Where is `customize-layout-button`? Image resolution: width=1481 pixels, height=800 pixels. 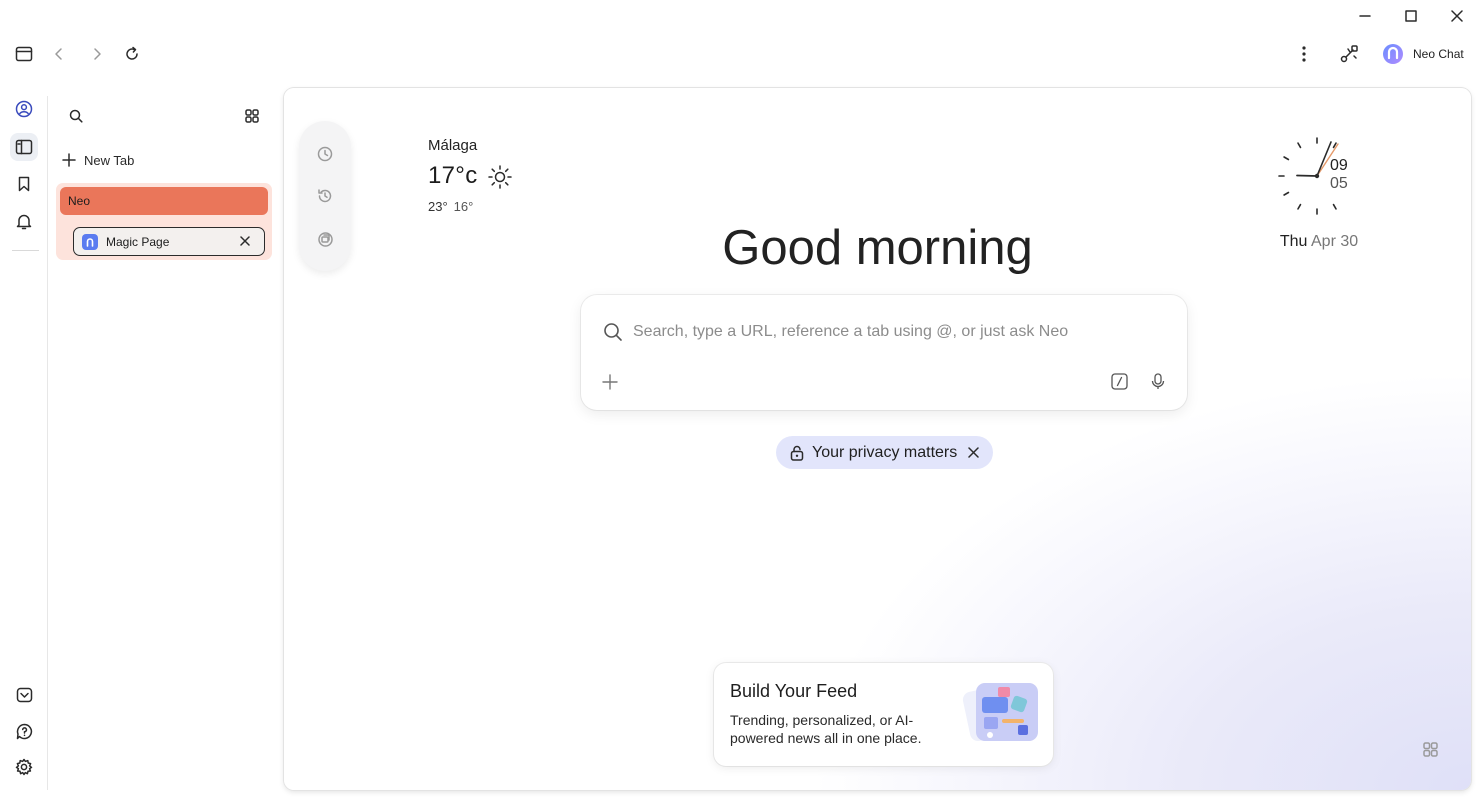 customize-layout-button is located at coordinates (1430, 749).